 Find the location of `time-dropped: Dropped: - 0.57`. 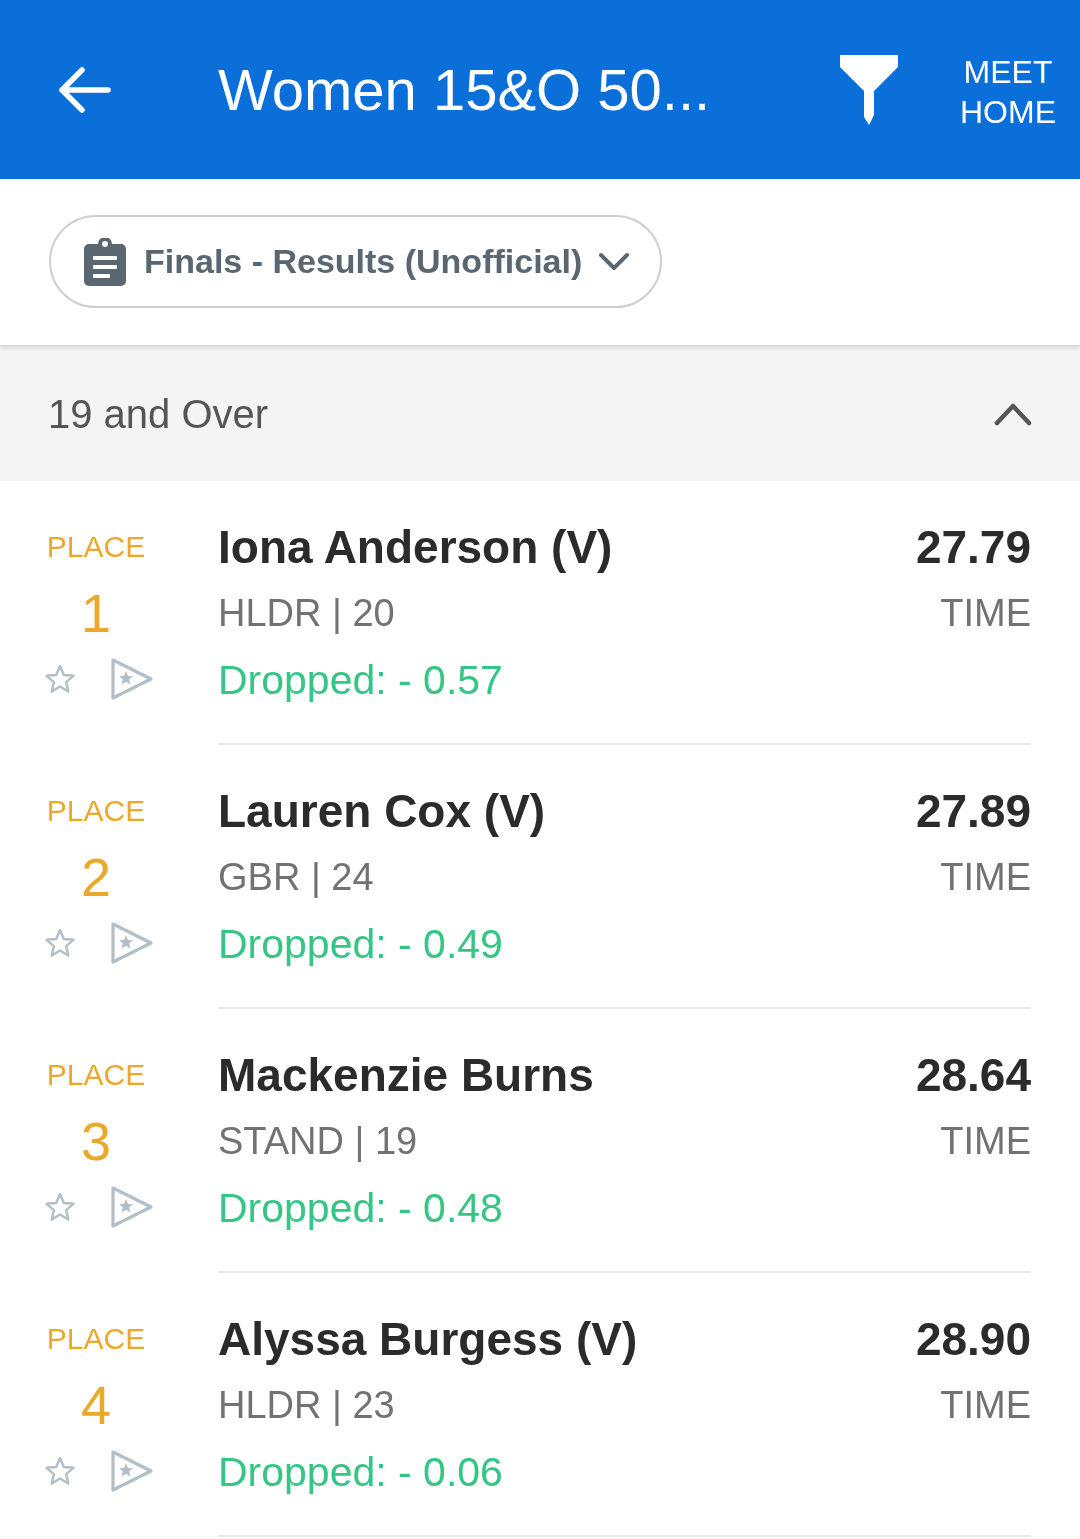

time-dropped: Dropped: - 0.57 is located at coordinates (360, 680).